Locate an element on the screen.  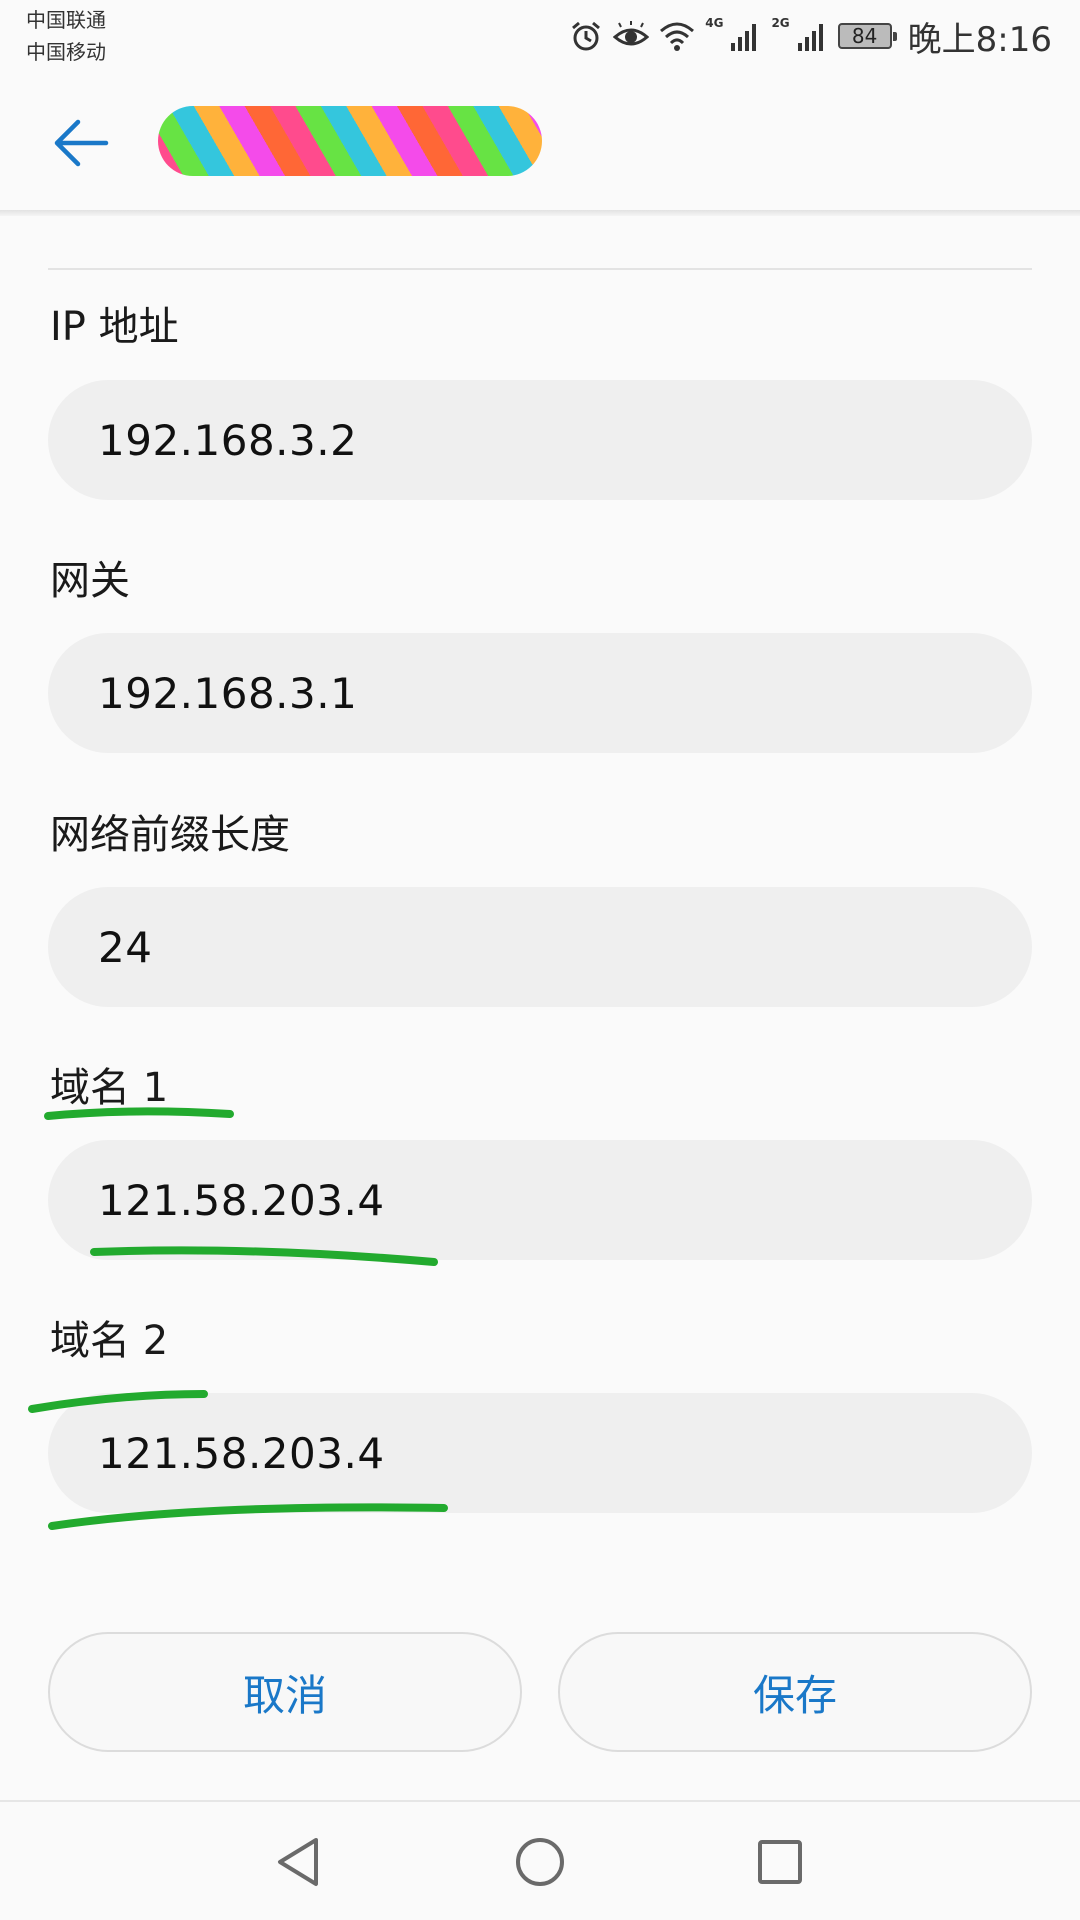
back-arrow-icon is located at coordinates (81, 143).